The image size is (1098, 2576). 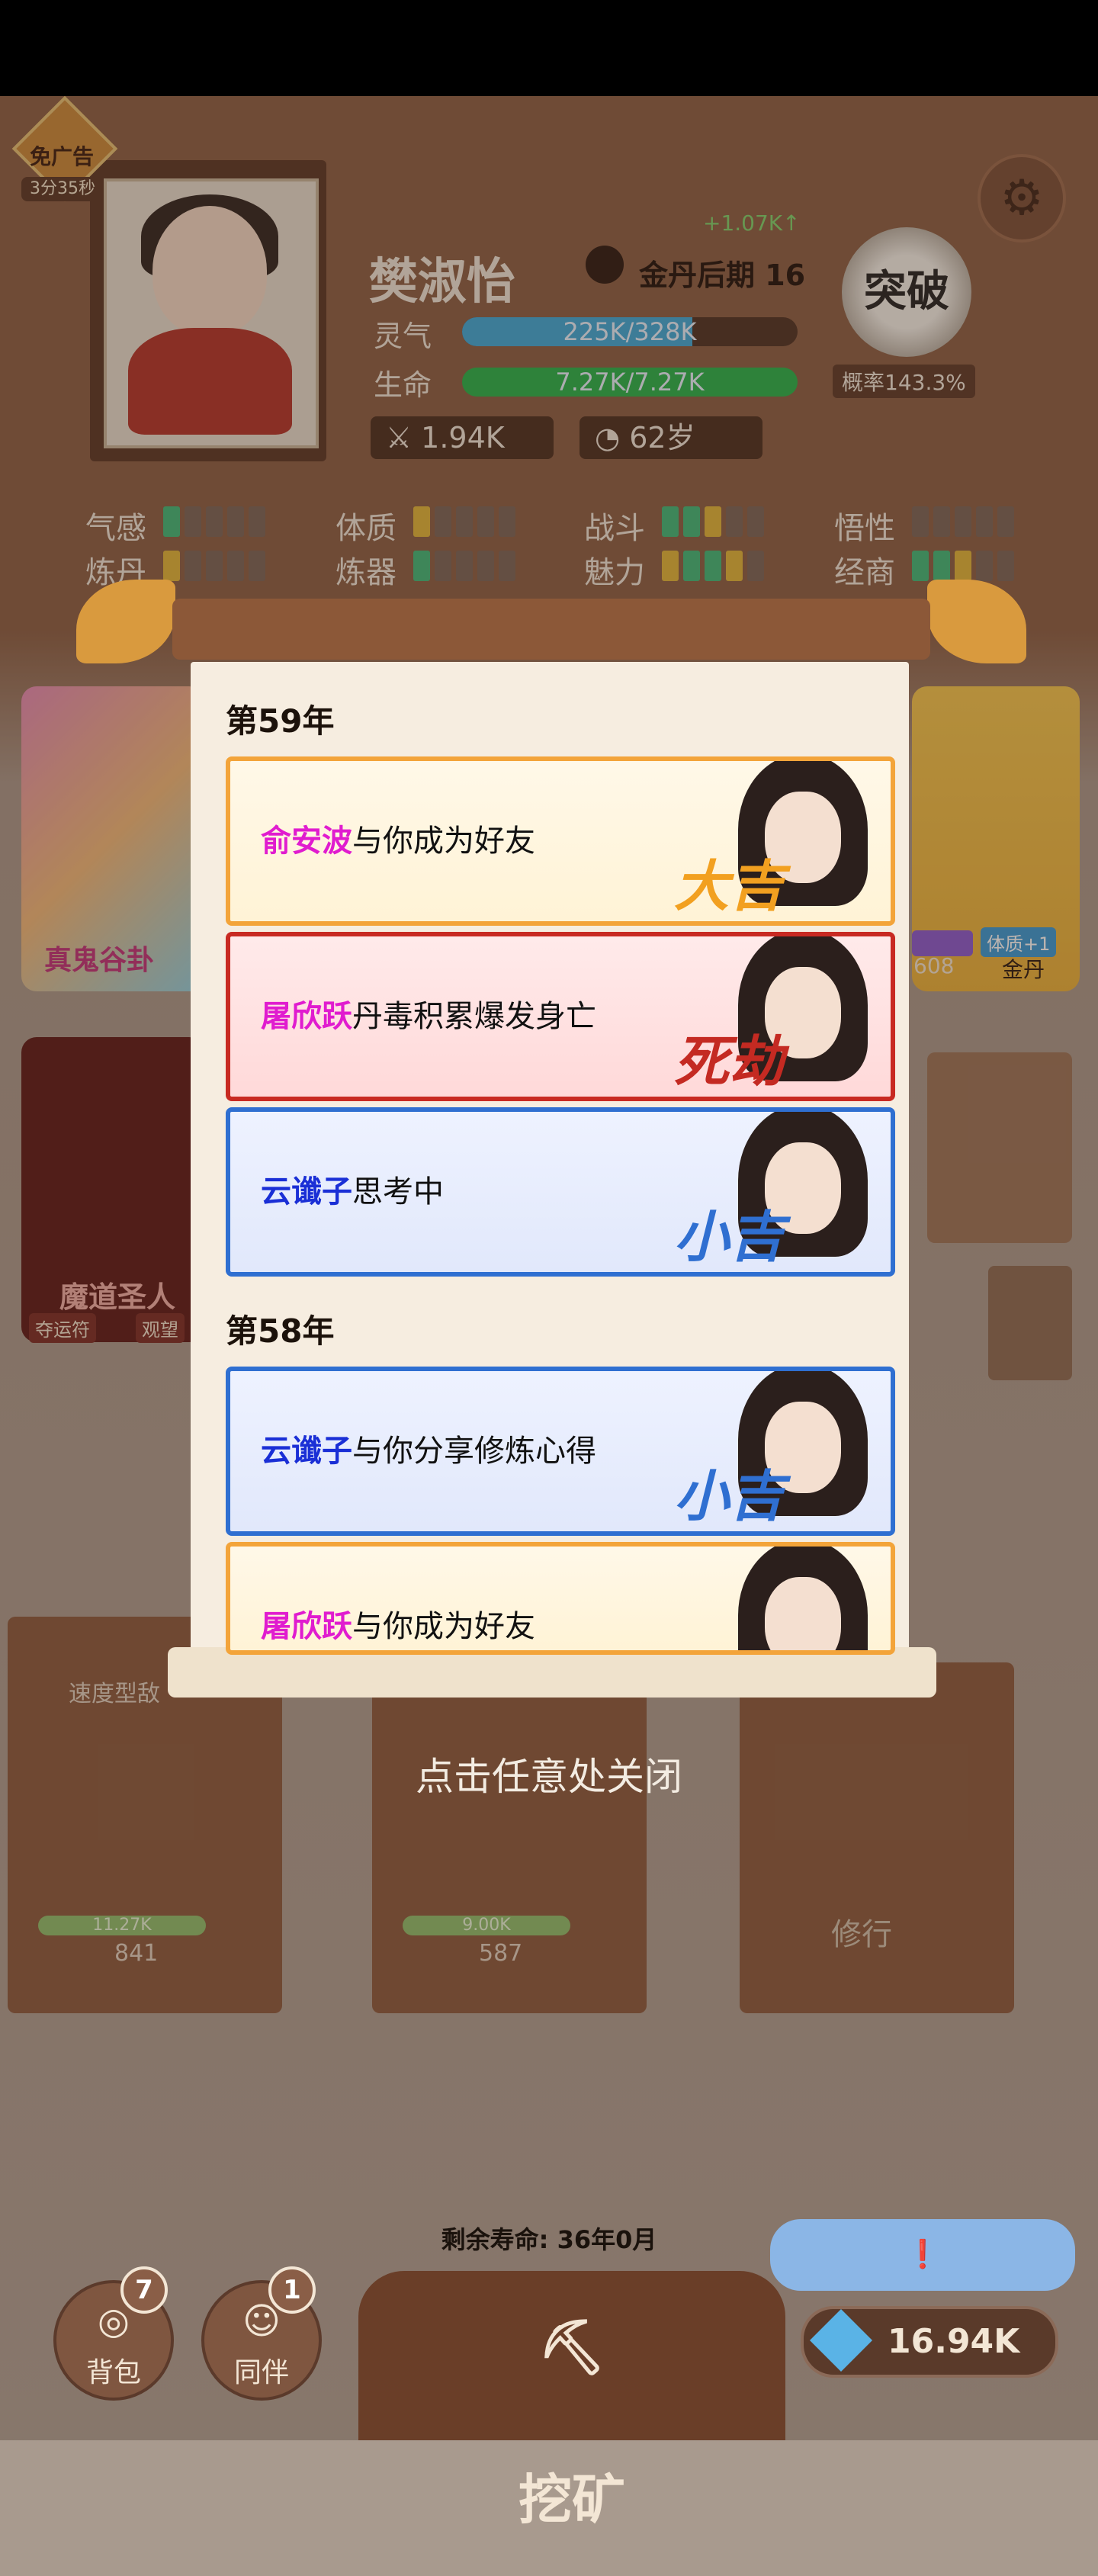 What do you see at coordinates (398, 1598) in the screenshot?
I see `event-text: 屠欣跃与你成为好友` at bounding box center [398, 1598].